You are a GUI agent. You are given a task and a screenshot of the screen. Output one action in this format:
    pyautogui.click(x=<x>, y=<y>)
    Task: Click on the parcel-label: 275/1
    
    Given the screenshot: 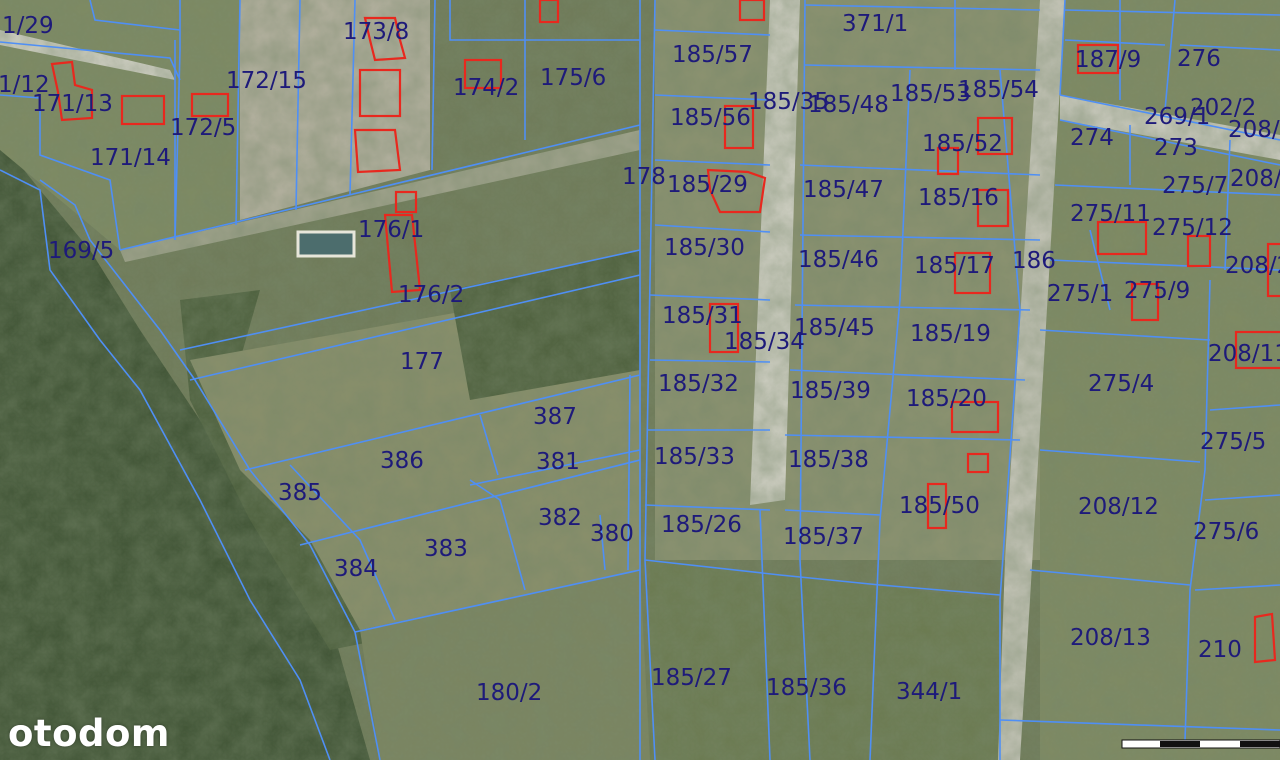 What is the action you would take?
    pyautogui.click(x=1080, y=294)
    